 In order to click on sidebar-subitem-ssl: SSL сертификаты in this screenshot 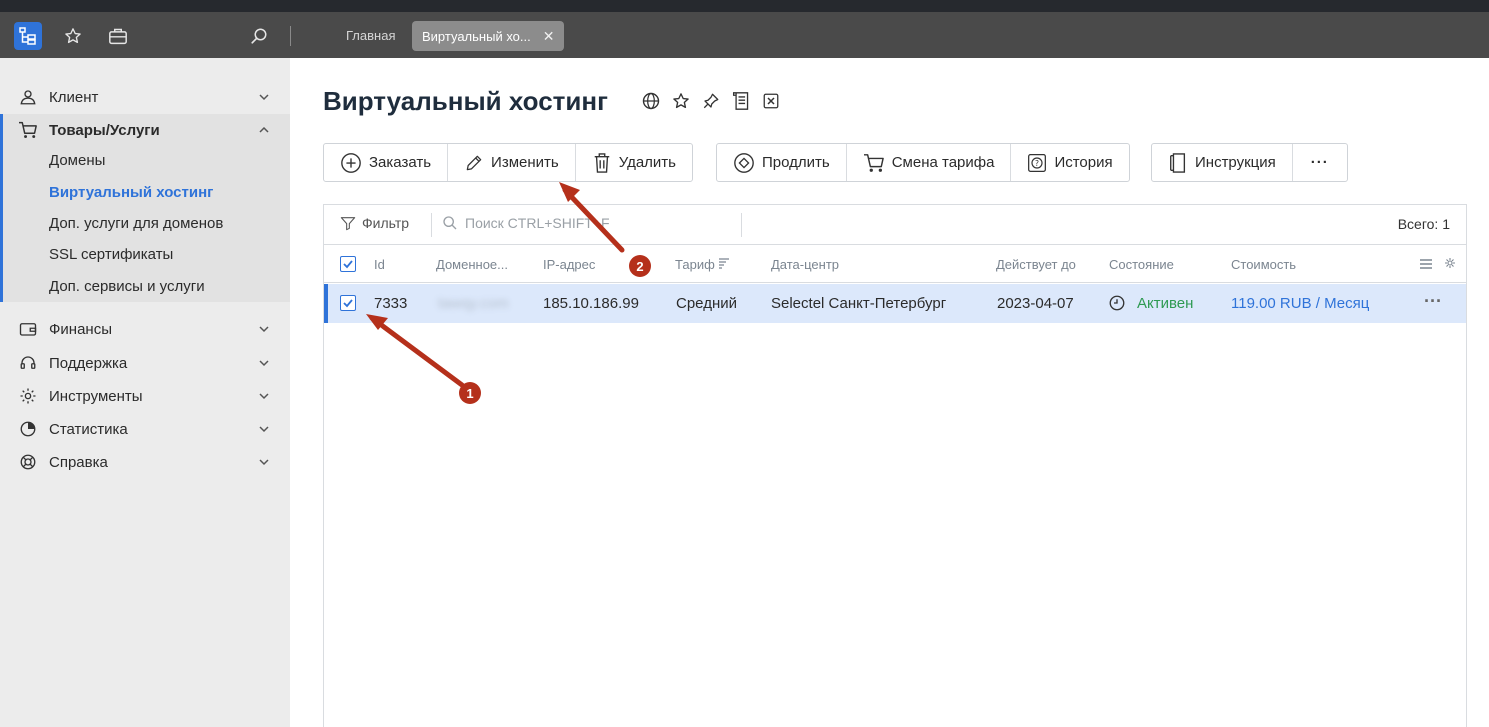, I will do `click(111, 254)`.